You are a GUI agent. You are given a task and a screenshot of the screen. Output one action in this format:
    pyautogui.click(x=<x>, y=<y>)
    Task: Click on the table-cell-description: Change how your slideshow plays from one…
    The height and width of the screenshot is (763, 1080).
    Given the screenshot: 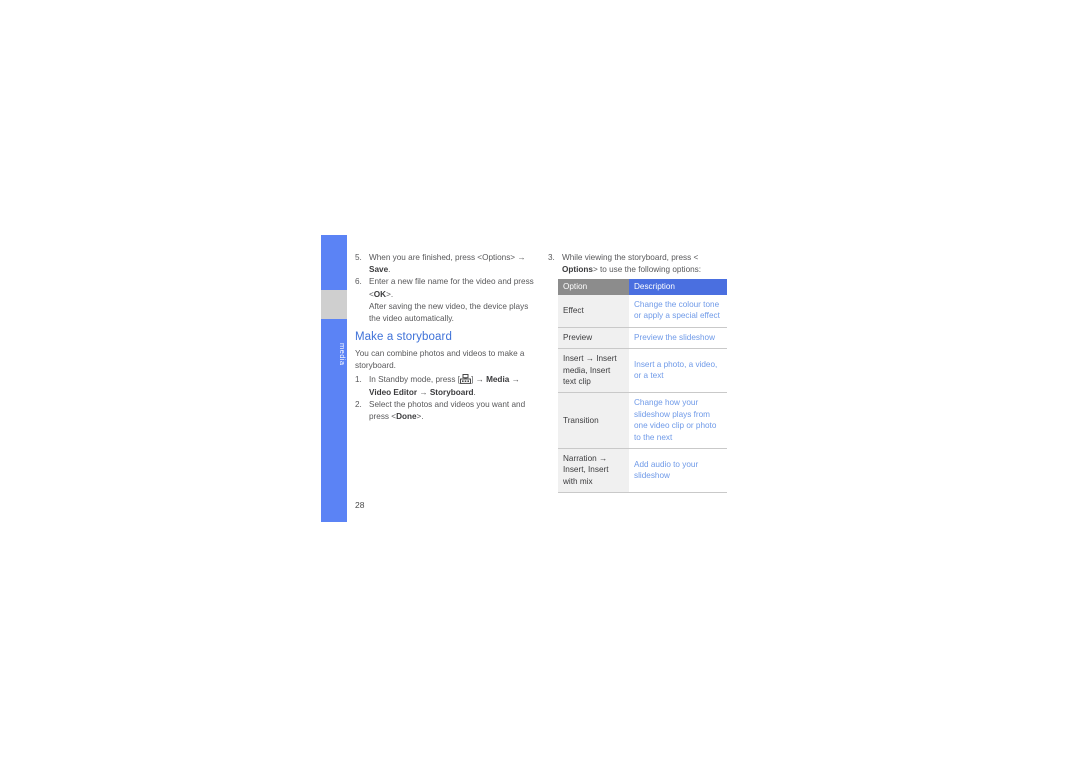 What is the action you would take?
    pyautogui.click(x=678, y=421)
    